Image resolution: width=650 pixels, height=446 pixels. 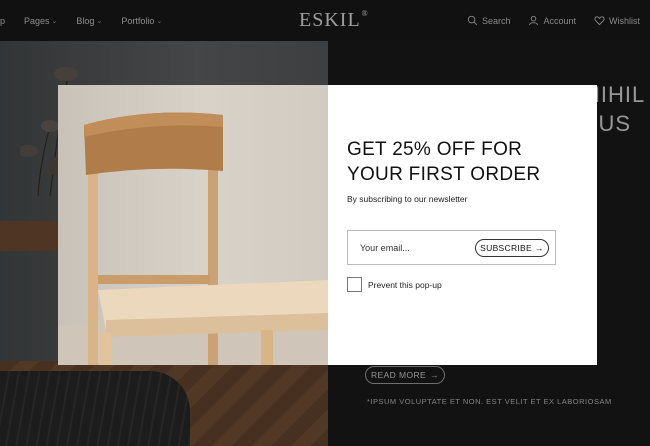 What do you see at coordinates (435, 149) in the screenshot?
I see `popup-title-line: GET 25% OFF FOR` at bounding box center [435, 149].